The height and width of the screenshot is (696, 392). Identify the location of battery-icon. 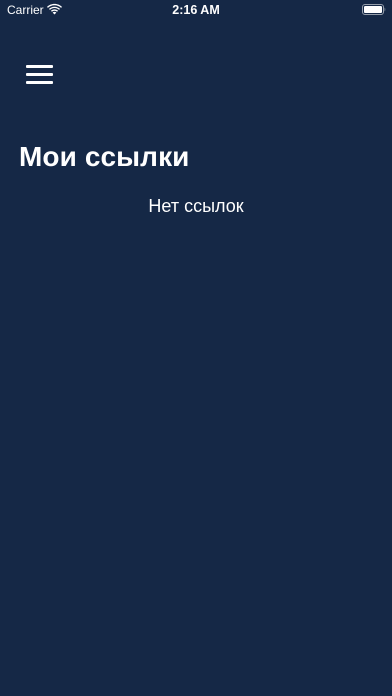
(374, 9).